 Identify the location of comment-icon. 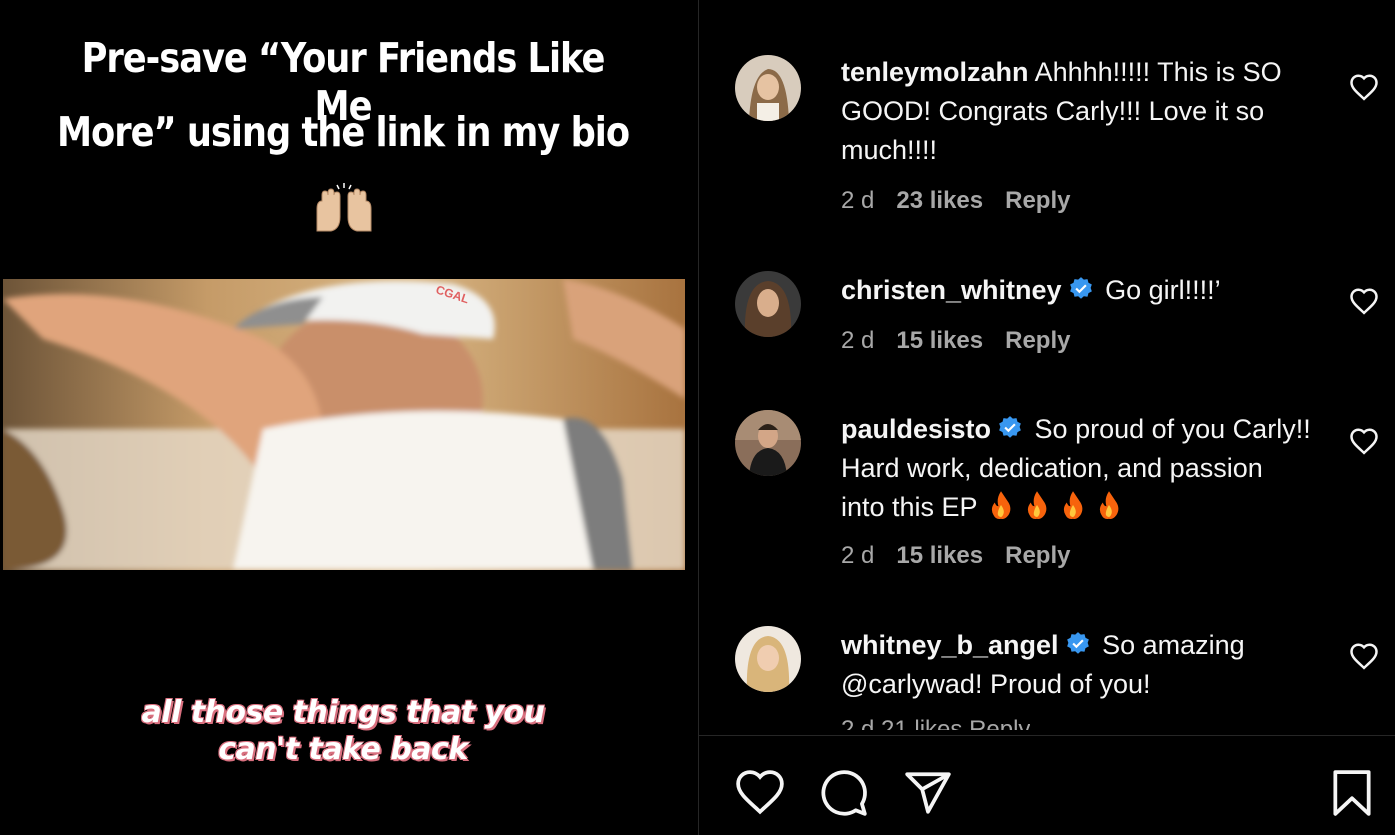
(844, 793).